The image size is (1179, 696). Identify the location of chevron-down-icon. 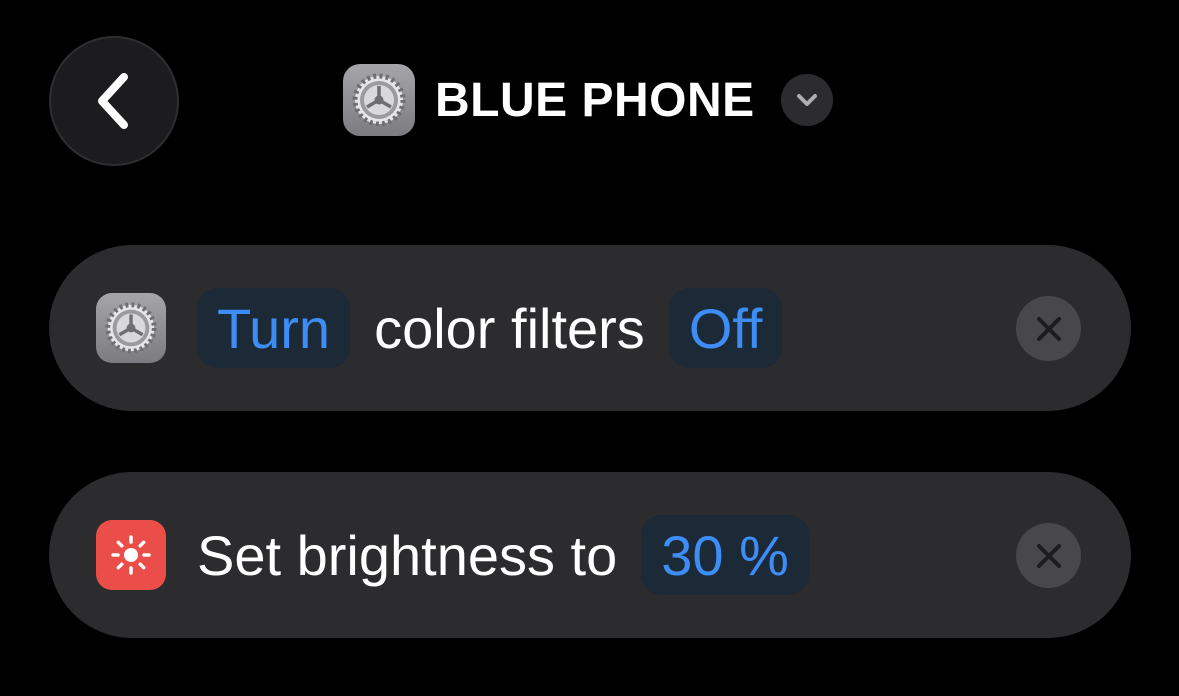
(806, 100).